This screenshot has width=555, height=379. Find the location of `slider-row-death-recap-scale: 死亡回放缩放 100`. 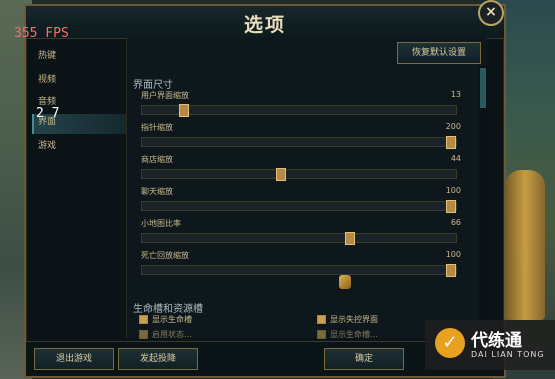

slider-row-death-recap-scale: 死亡回放缩放 100 is located at coordinates (301, 263).